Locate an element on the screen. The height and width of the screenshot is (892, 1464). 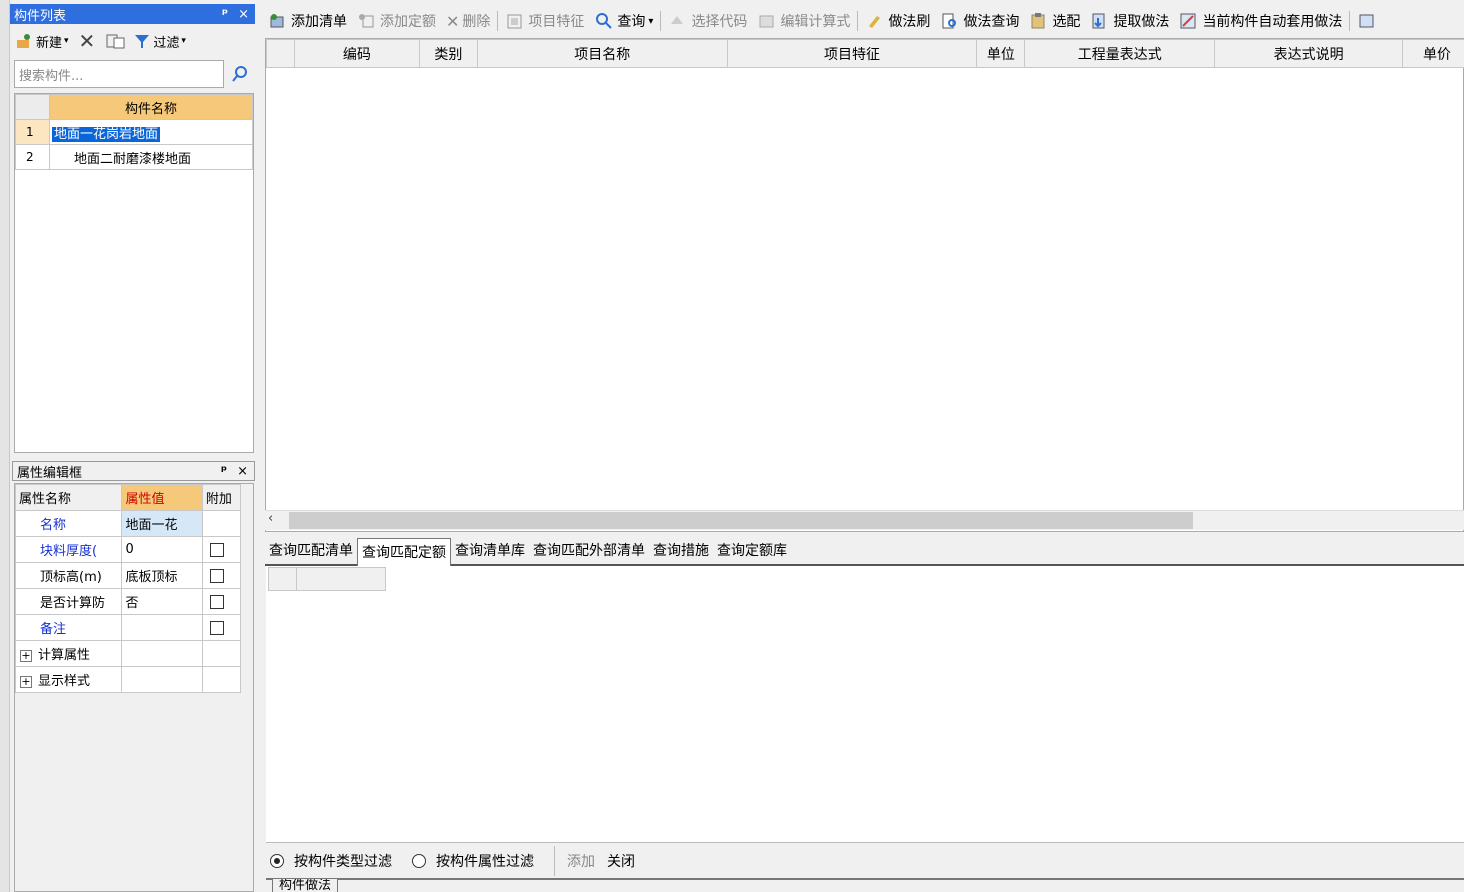
property-row: 备注 is located at coordinates (128, 627).